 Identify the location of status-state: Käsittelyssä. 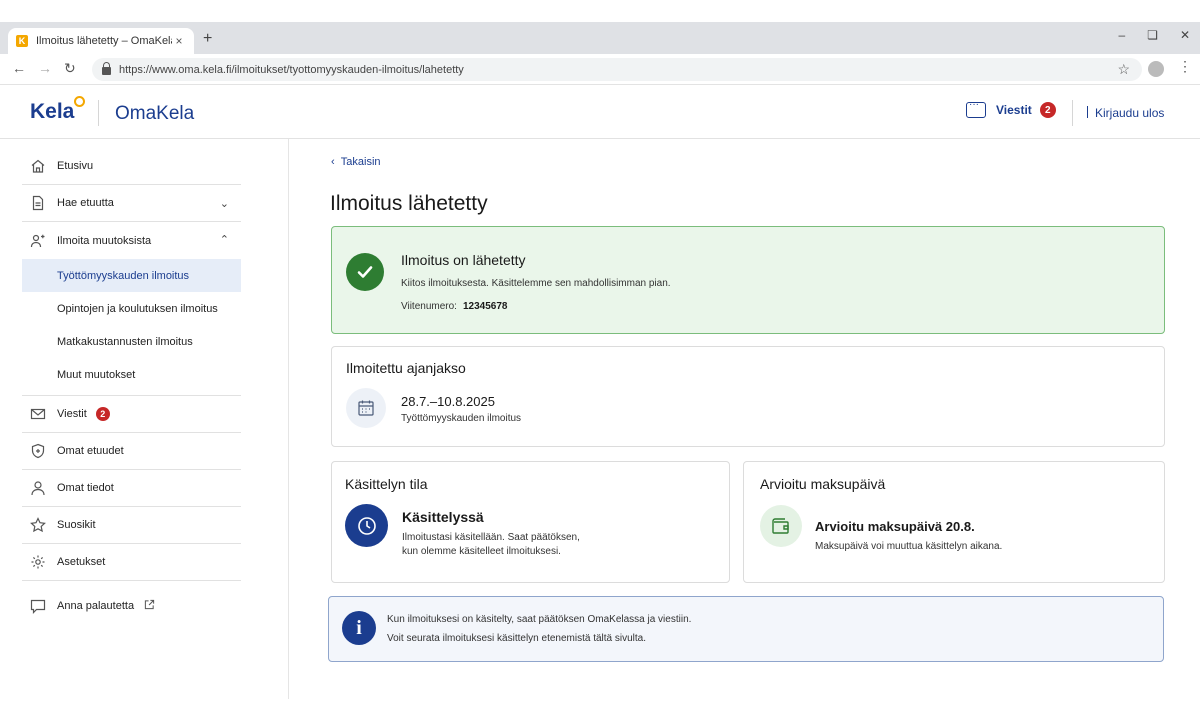
(443, 517).